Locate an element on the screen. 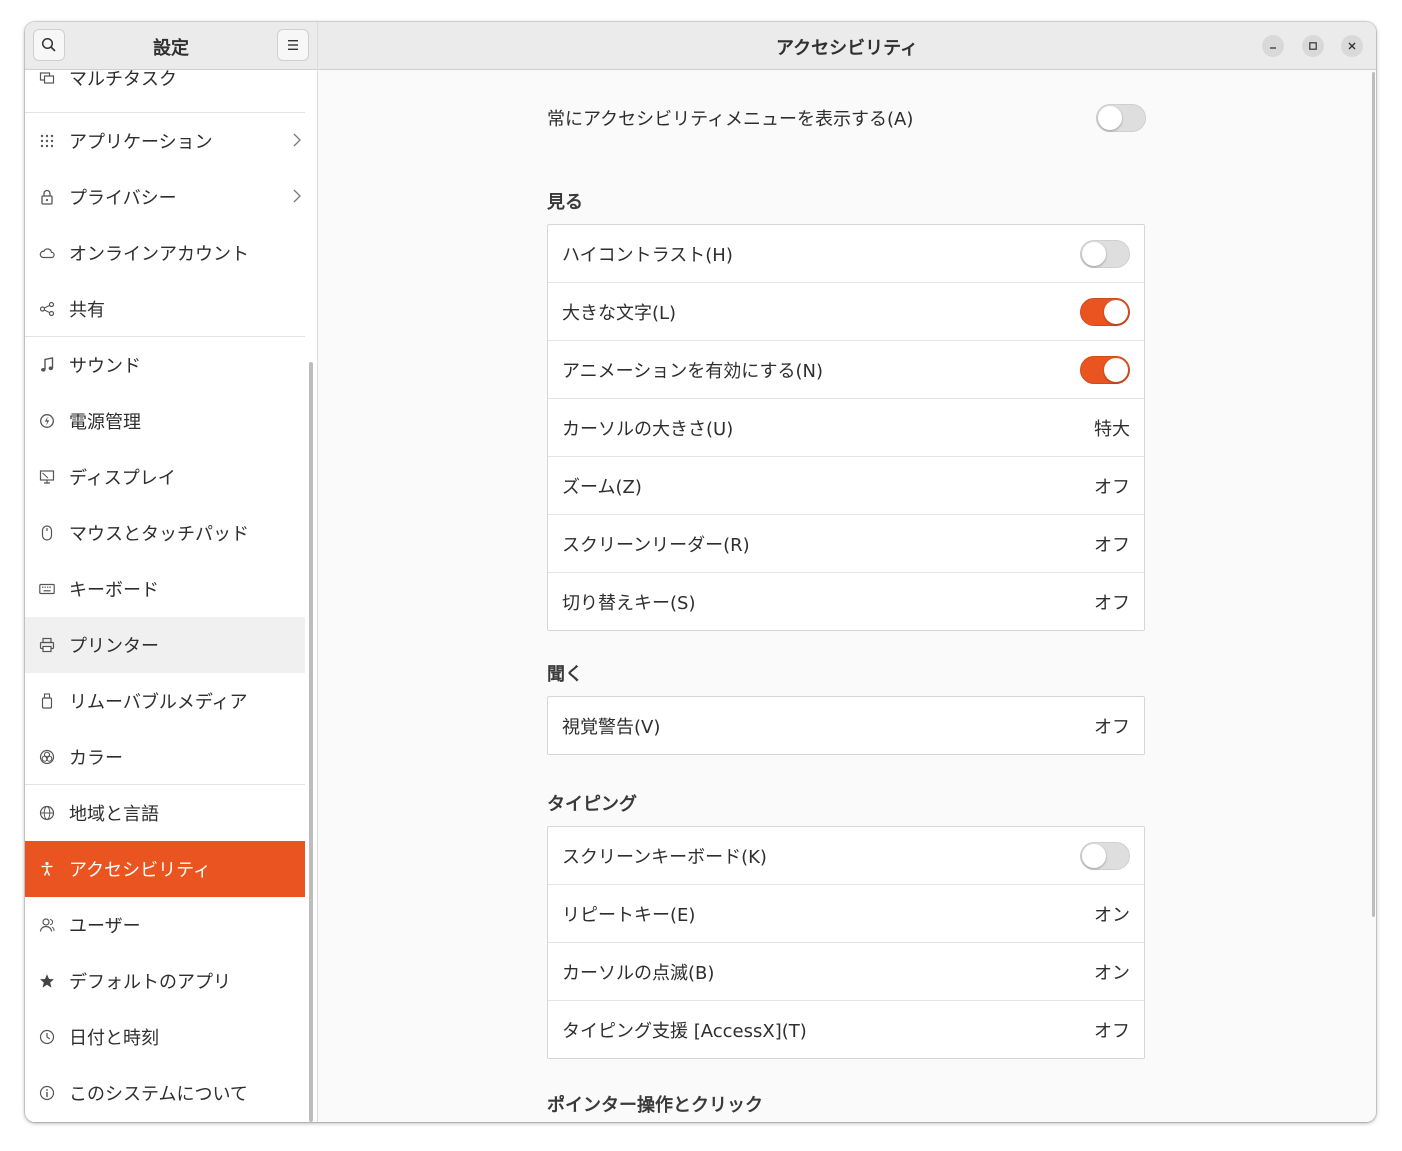  sidebar-item-label: このシステムについて is located at coordinates (158, 1094).